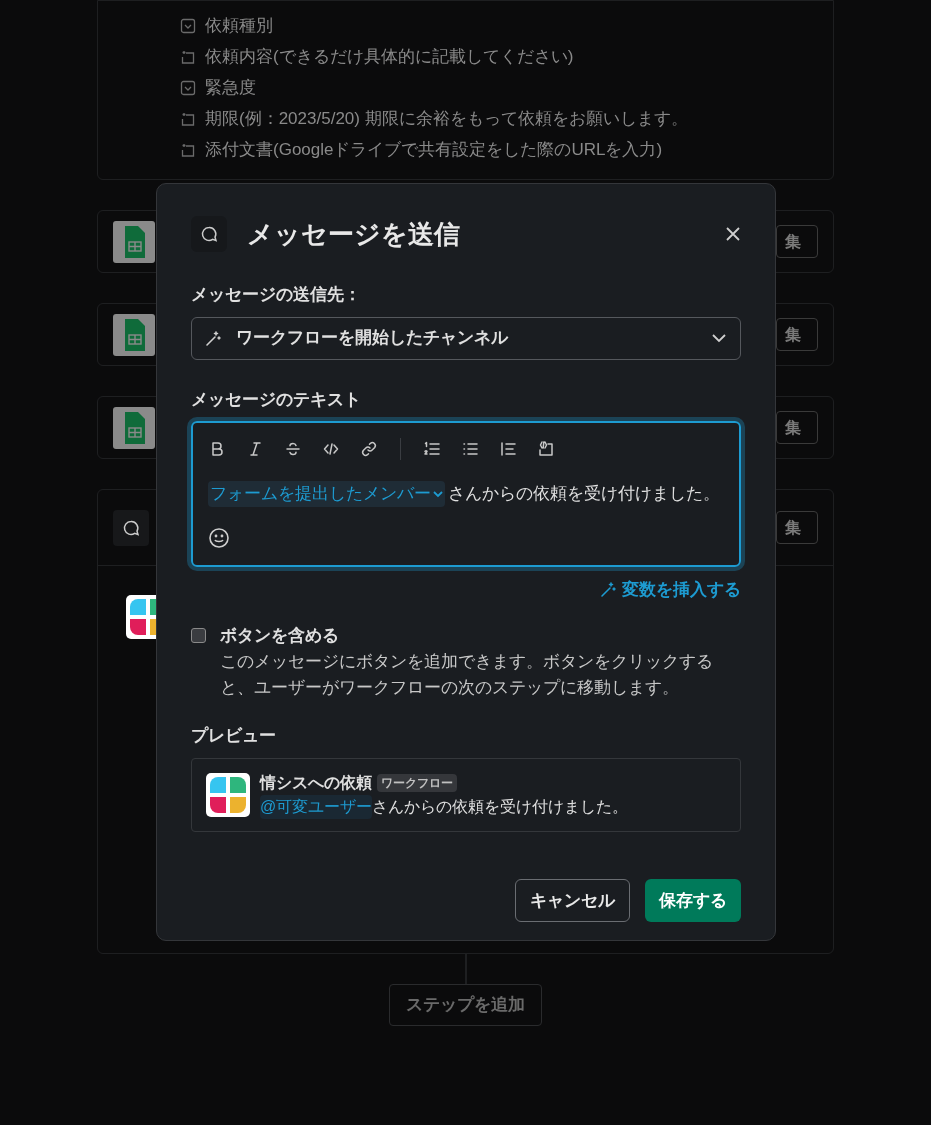  Describe the element at coordinates (316, 783) in the screenshot. I see `app-name: 情シスへの依頼` at that location.